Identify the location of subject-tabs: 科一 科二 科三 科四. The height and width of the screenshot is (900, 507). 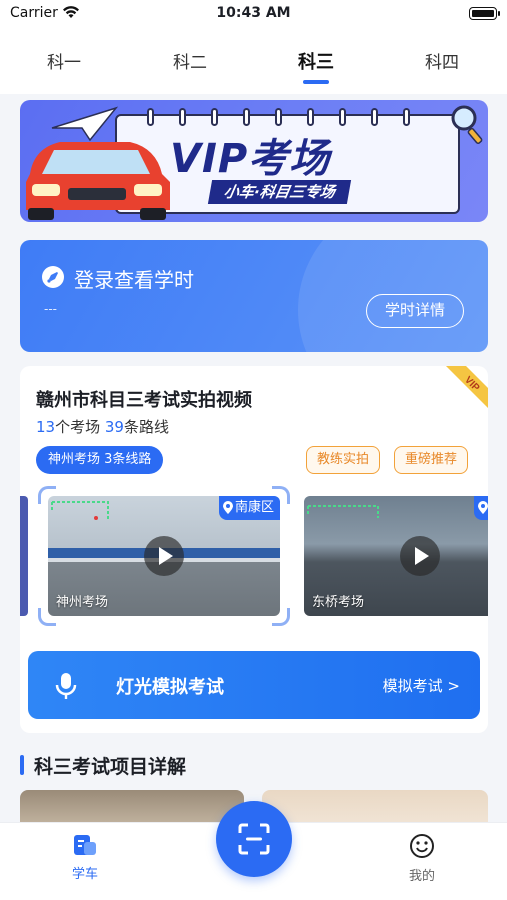
(253, 62).